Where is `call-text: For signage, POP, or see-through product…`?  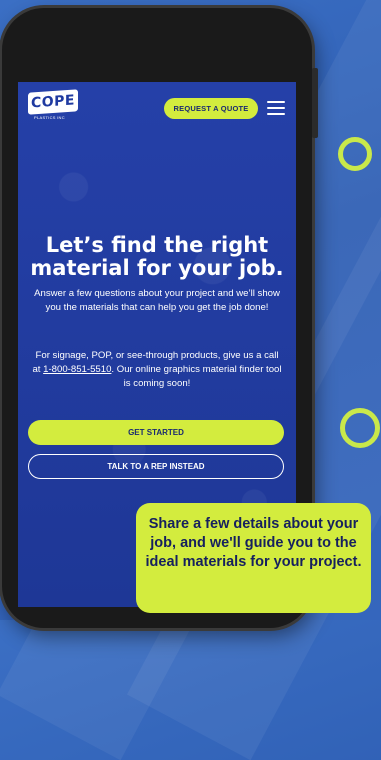 call-text: For signage, POP, or see-through product… is located at coordinates (157, 370).